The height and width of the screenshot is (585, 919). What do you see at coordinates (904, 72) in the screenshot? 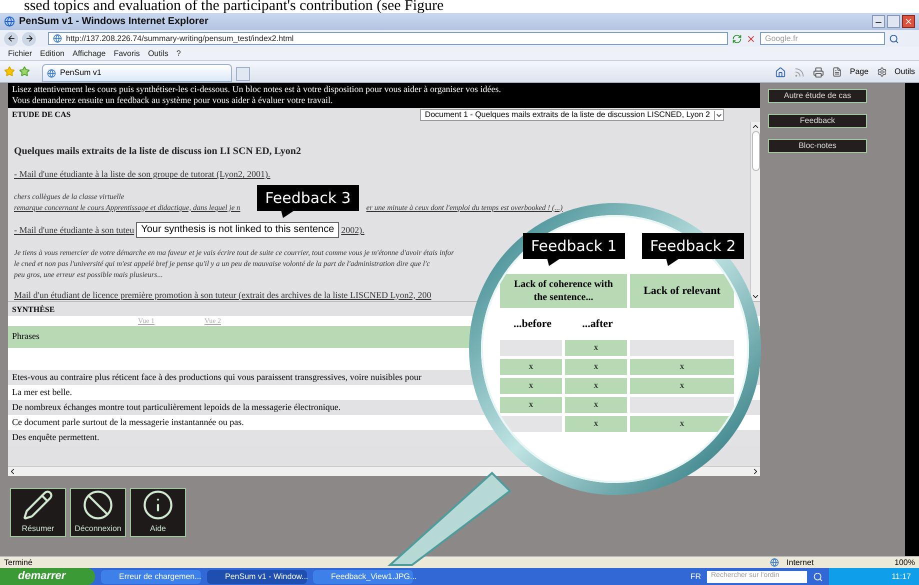
I see `tools-menu: Outils` at bounding box center [904, 72].